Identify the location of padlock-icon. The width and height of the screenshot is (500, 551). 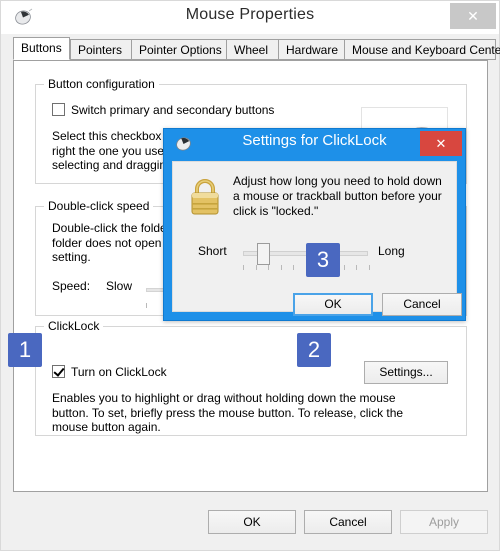
(205, 197).